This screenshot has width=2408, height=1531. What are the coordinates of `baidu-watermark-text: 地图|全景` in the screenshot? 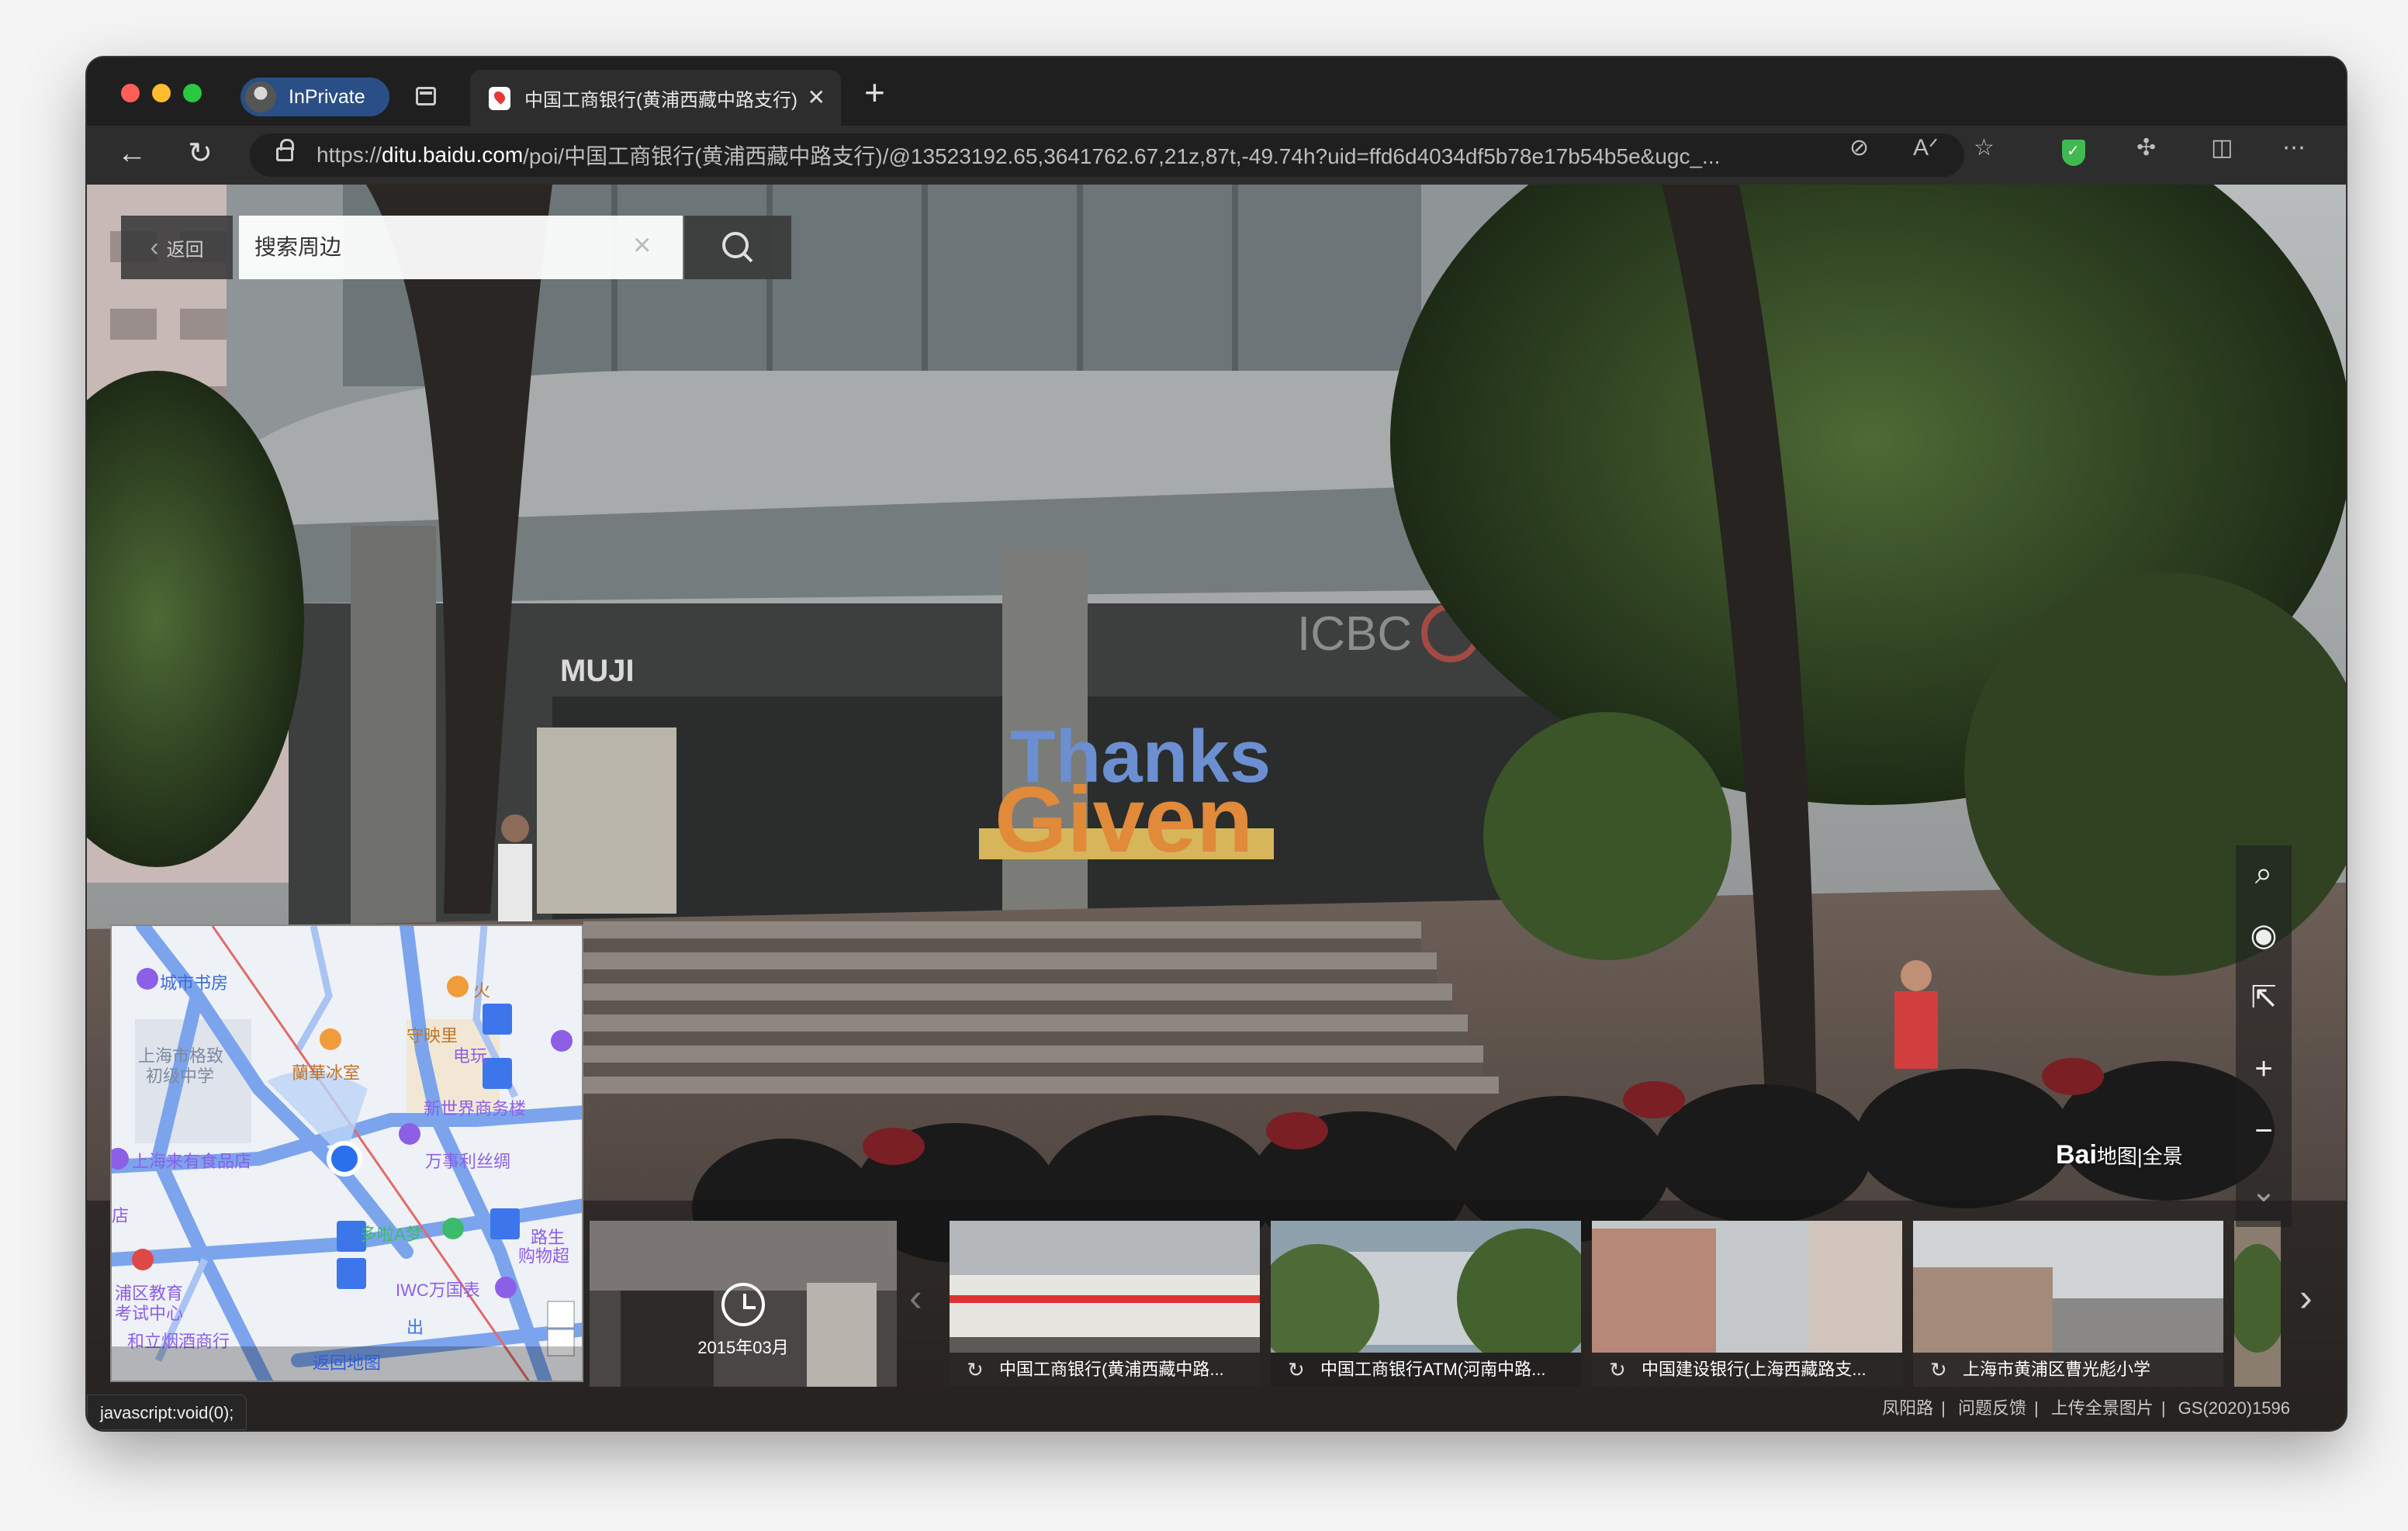 It's located at (2139, 1156).